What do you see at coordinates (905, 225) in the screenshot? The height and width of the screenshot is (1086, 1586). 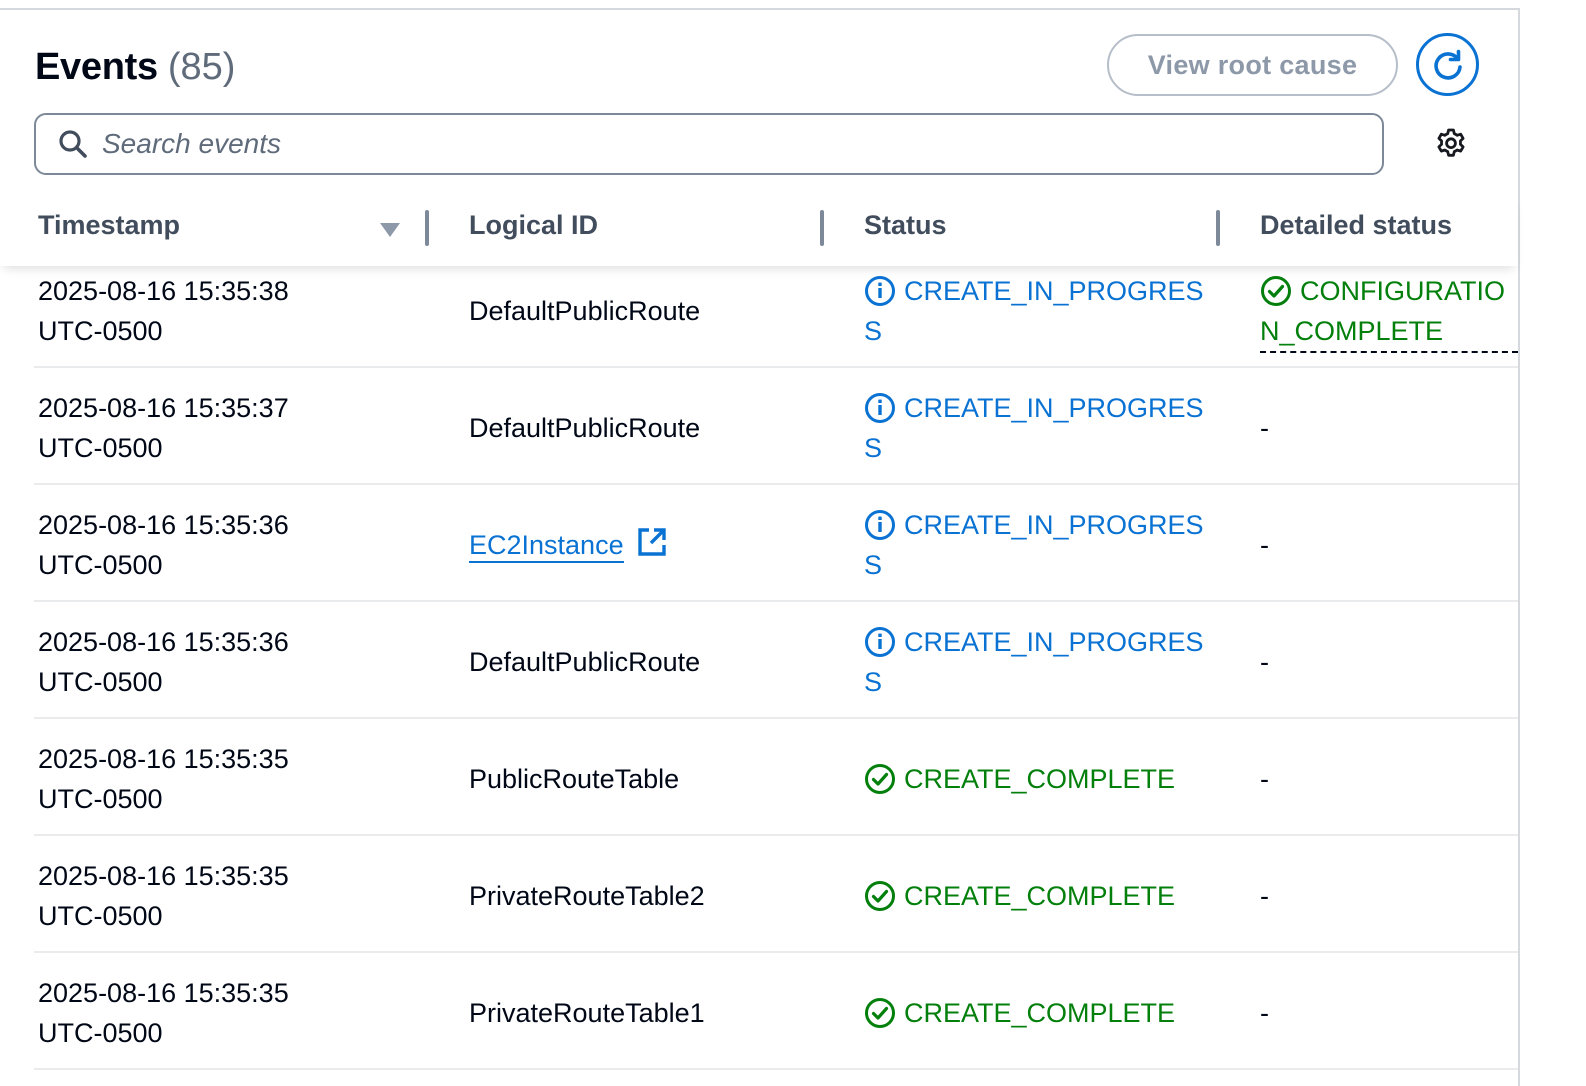 I see `column-header-status: Status` at bounding box center [905, 225].